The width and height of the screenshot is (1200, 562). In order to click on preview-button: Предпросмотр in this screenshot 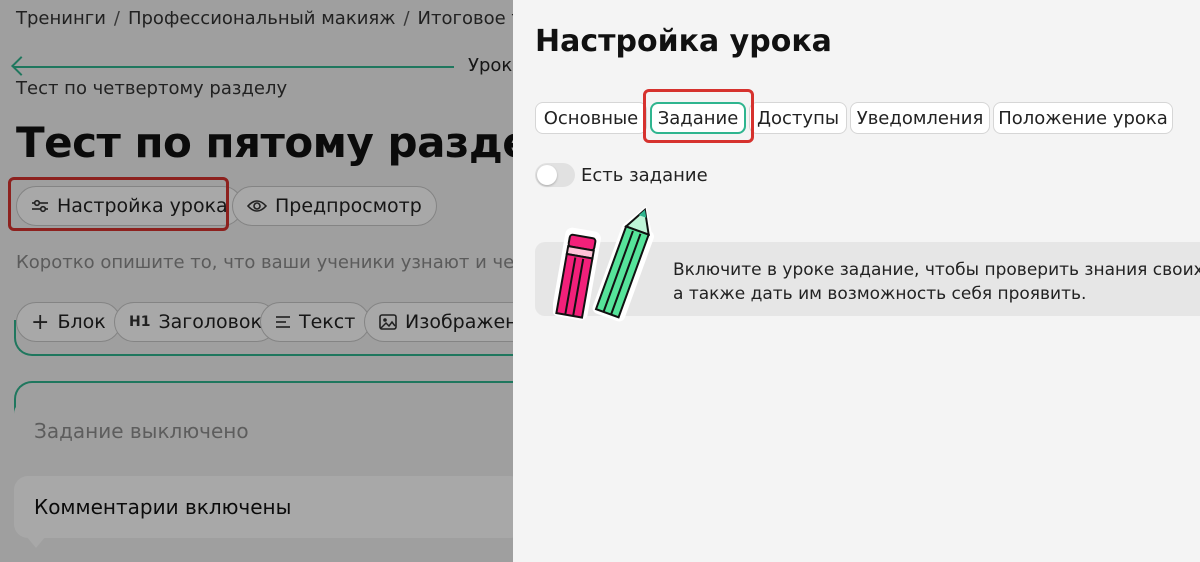, I will do `click(334, 206)`.